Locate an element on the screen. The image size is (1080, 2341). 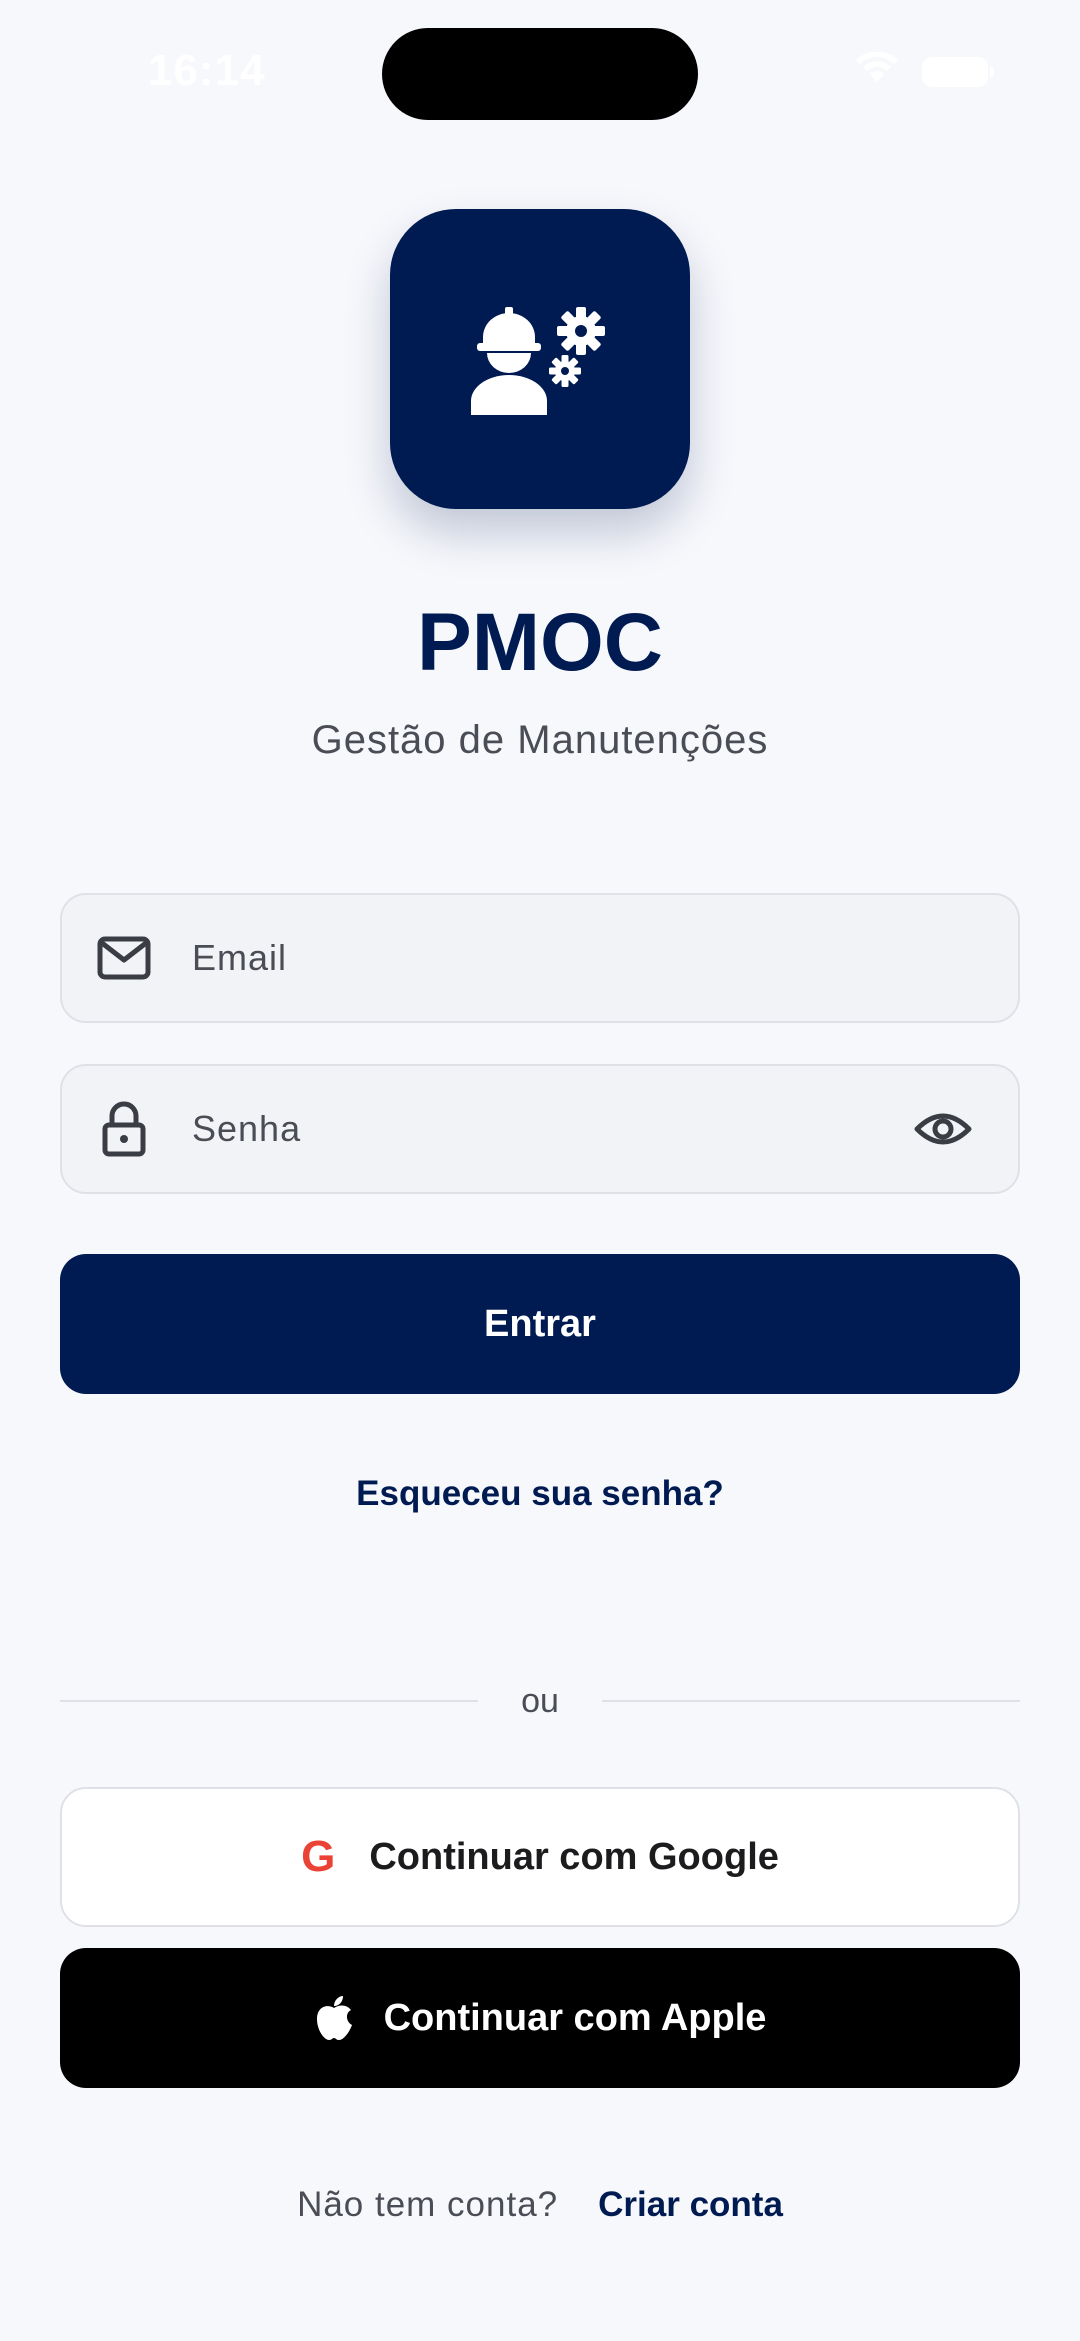
worker-gears-icon is located at coordinates (540, 359).